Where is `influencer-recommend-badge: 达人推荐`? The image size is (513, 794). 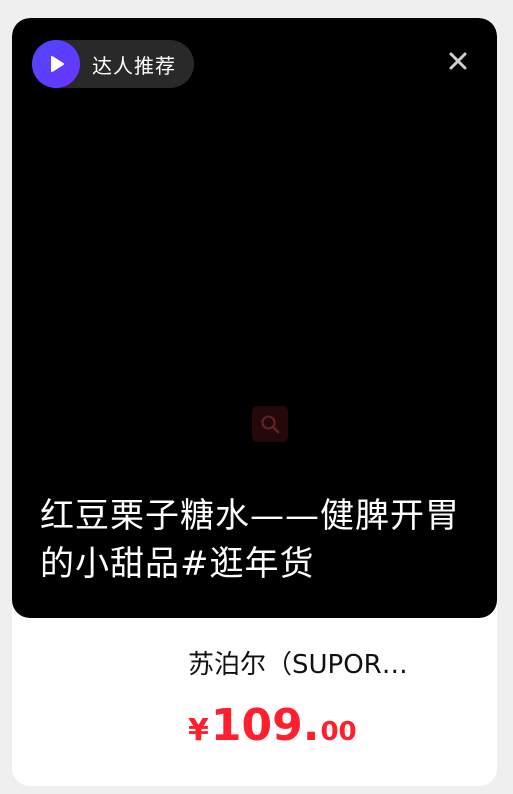 influencer-recommend-badge: 达人推荐 is located at coordinates (113, 64).